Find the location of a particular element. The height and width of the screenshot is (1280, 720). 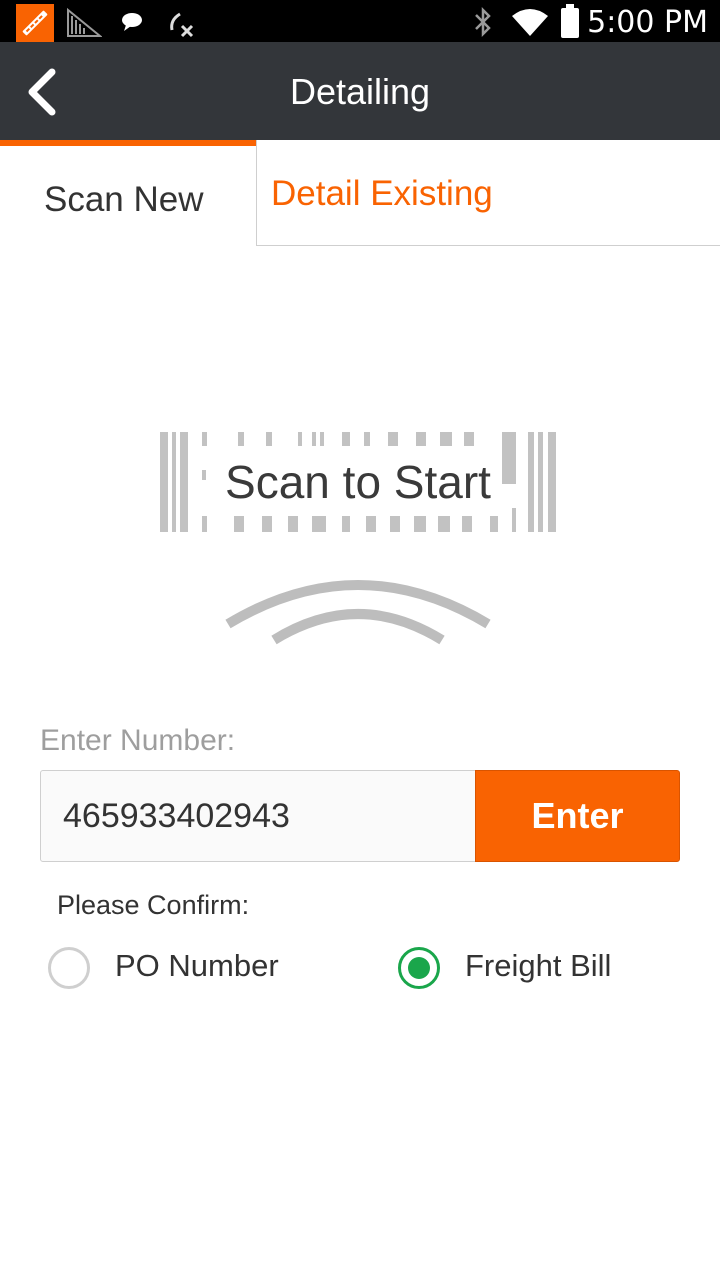

tab-detail-existing: Detail Existing is located at coordinates (488, 193).